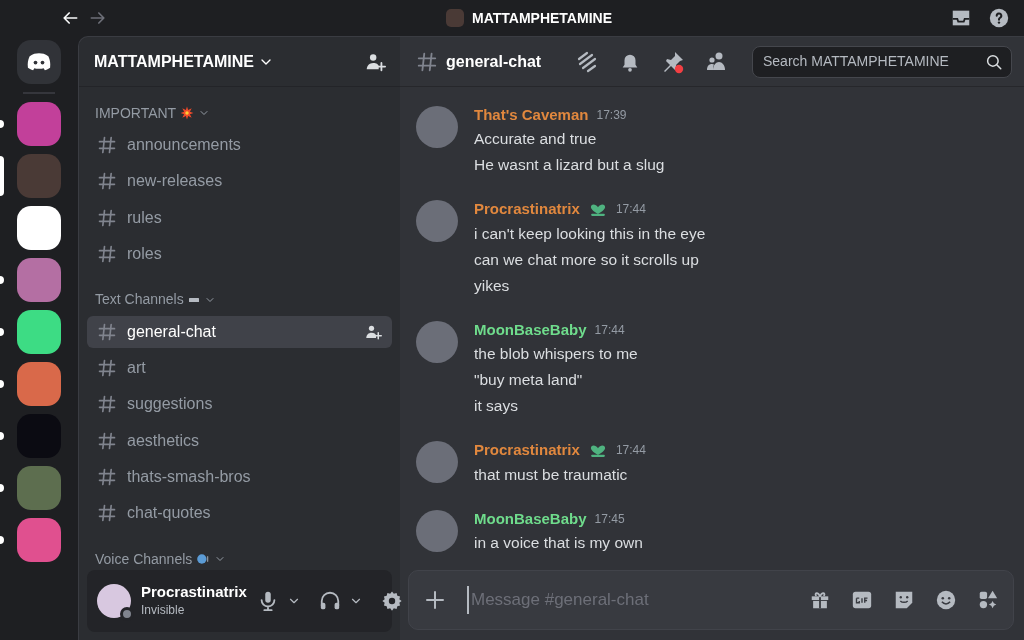 The image size is (1024, 640). I want to click on channel-item: roles, so click(239, 253).